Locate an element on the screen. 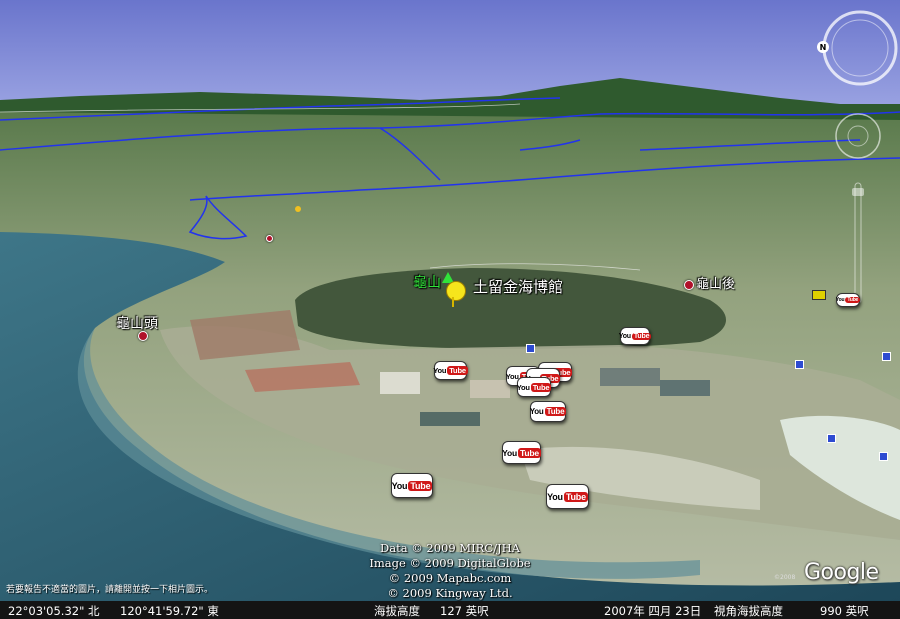 The width and height of the screenshot is (900, 619). label-guishan: 龜山 is located at coordinates (427, 282).